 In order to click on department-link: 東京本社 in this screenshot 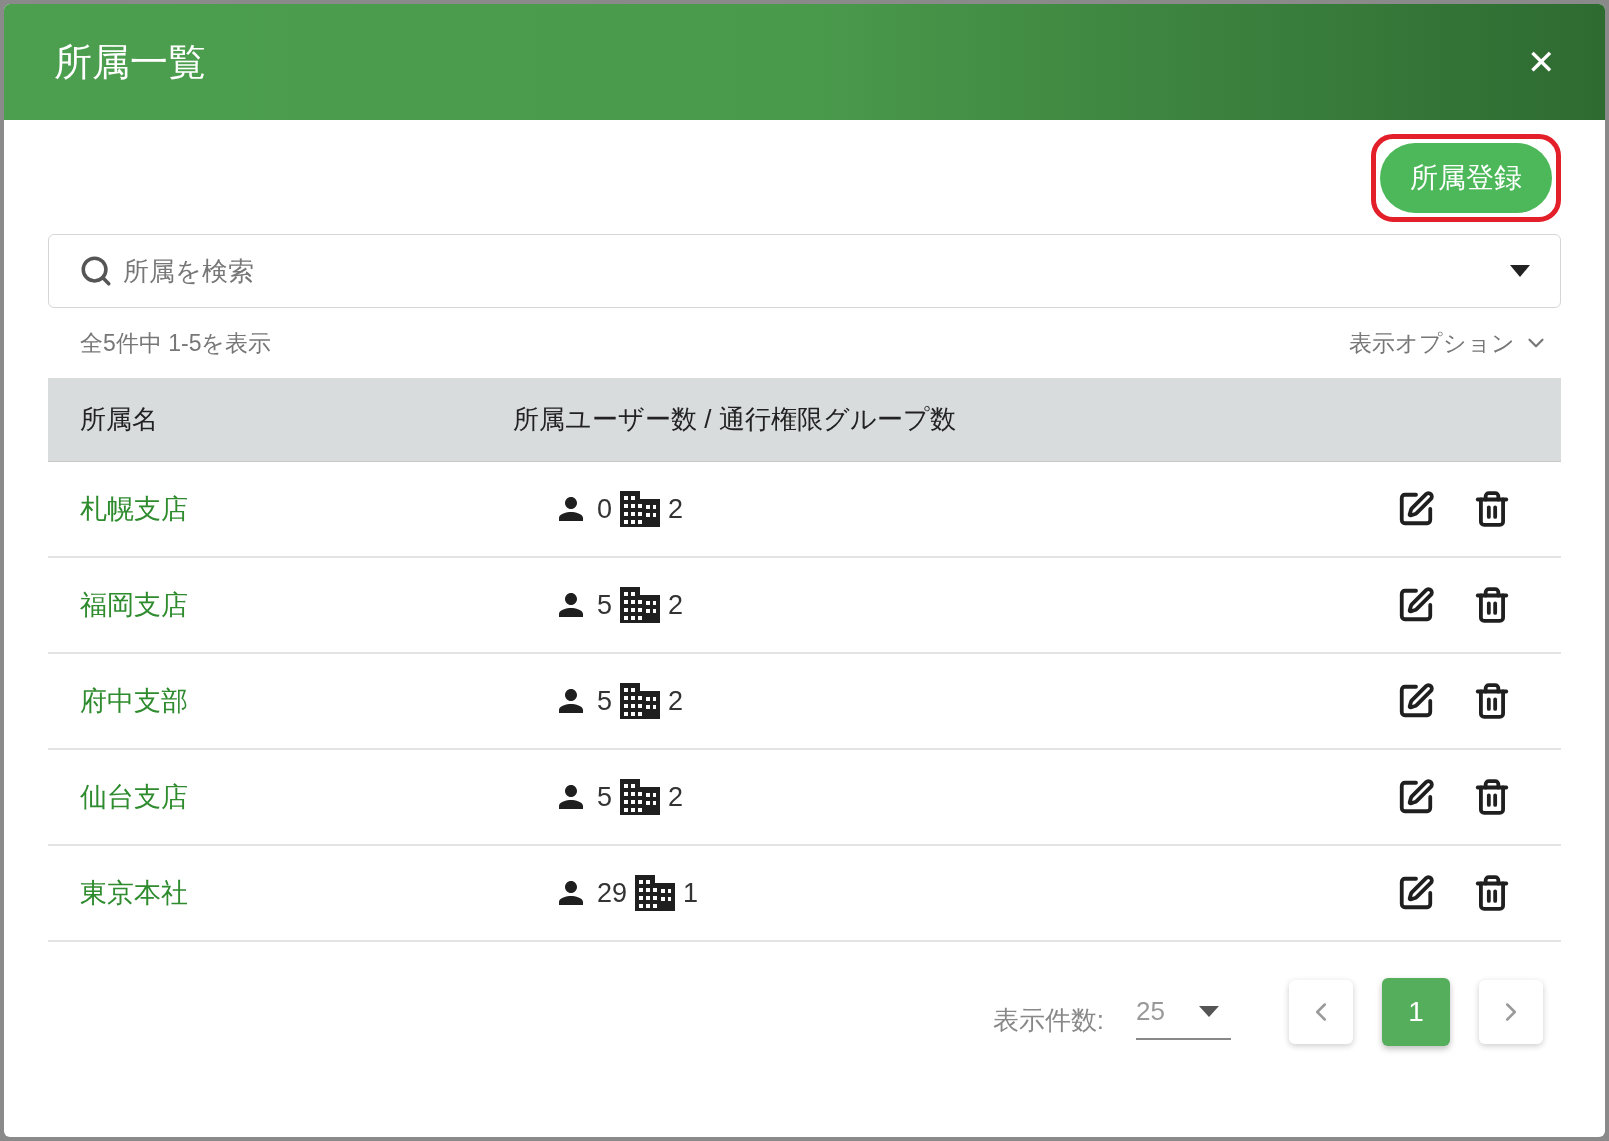, I will do `click(300, 893)`.